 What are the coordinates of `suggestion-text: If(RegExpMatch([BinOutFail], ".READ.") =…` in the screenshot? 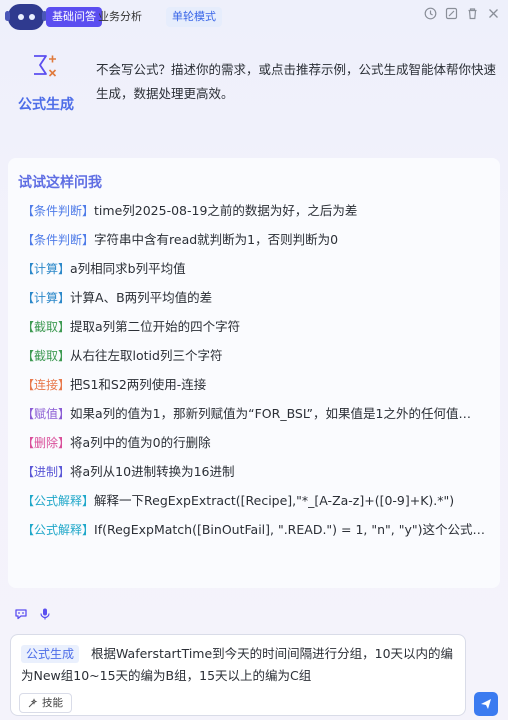 It's located at (293, 529).